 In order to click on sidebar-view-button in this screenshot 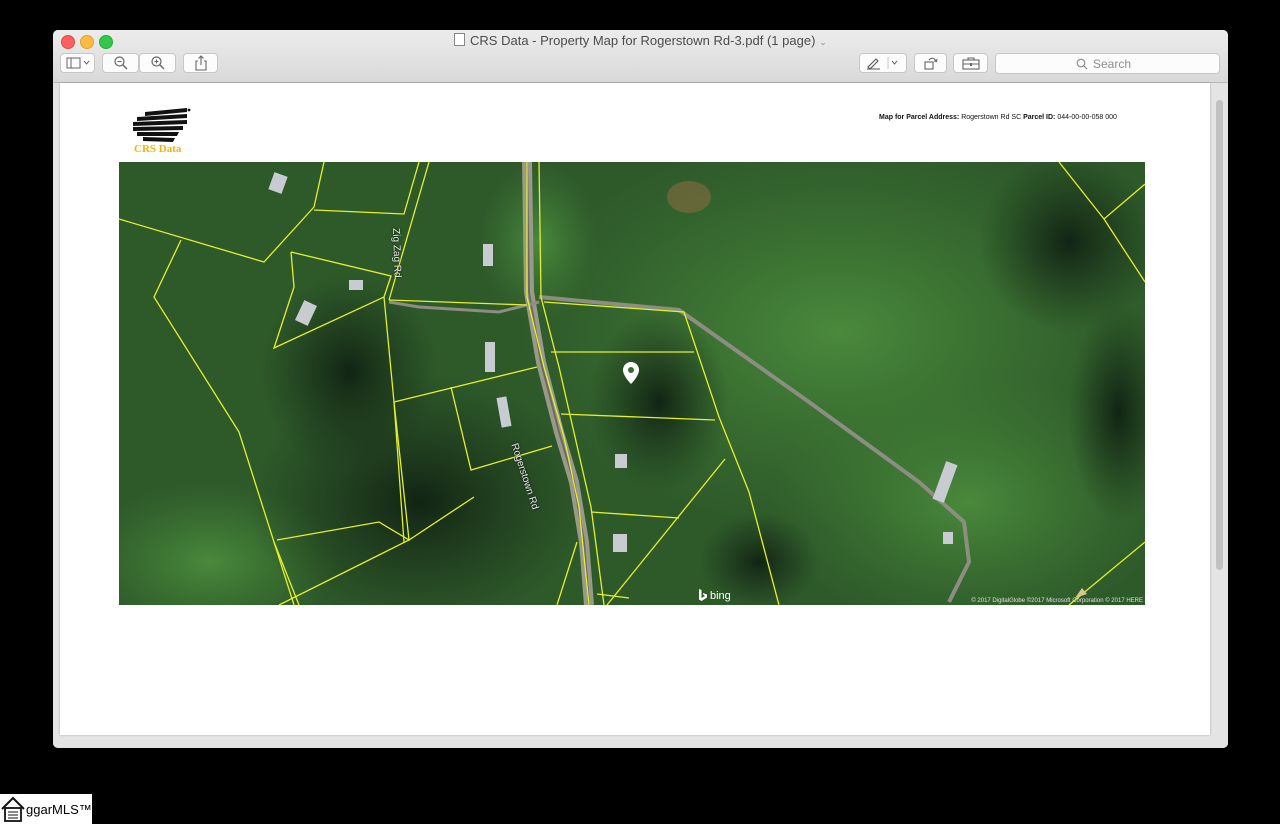, I will do `click(77, 63)`.